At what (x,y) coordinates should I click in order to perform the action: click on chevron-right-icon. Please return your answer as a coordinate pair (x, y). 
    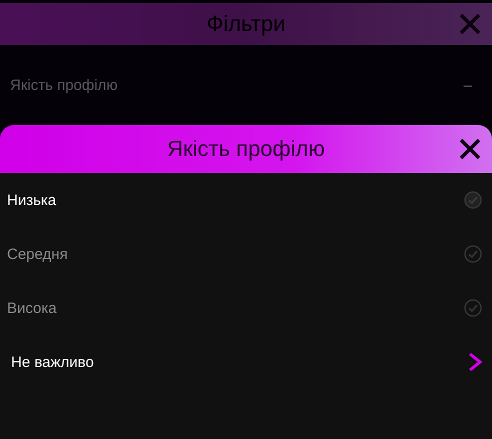
    Looking at the image, I should click on (475, 362).